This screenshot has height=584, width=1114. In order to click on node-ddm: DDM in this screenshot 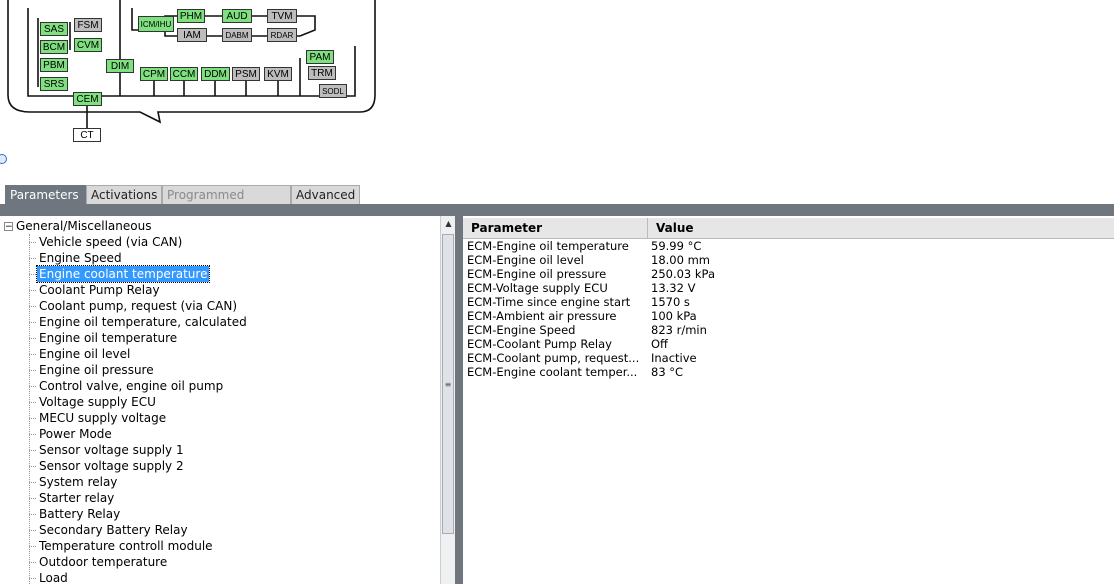, I will do `click(215, 74)`.